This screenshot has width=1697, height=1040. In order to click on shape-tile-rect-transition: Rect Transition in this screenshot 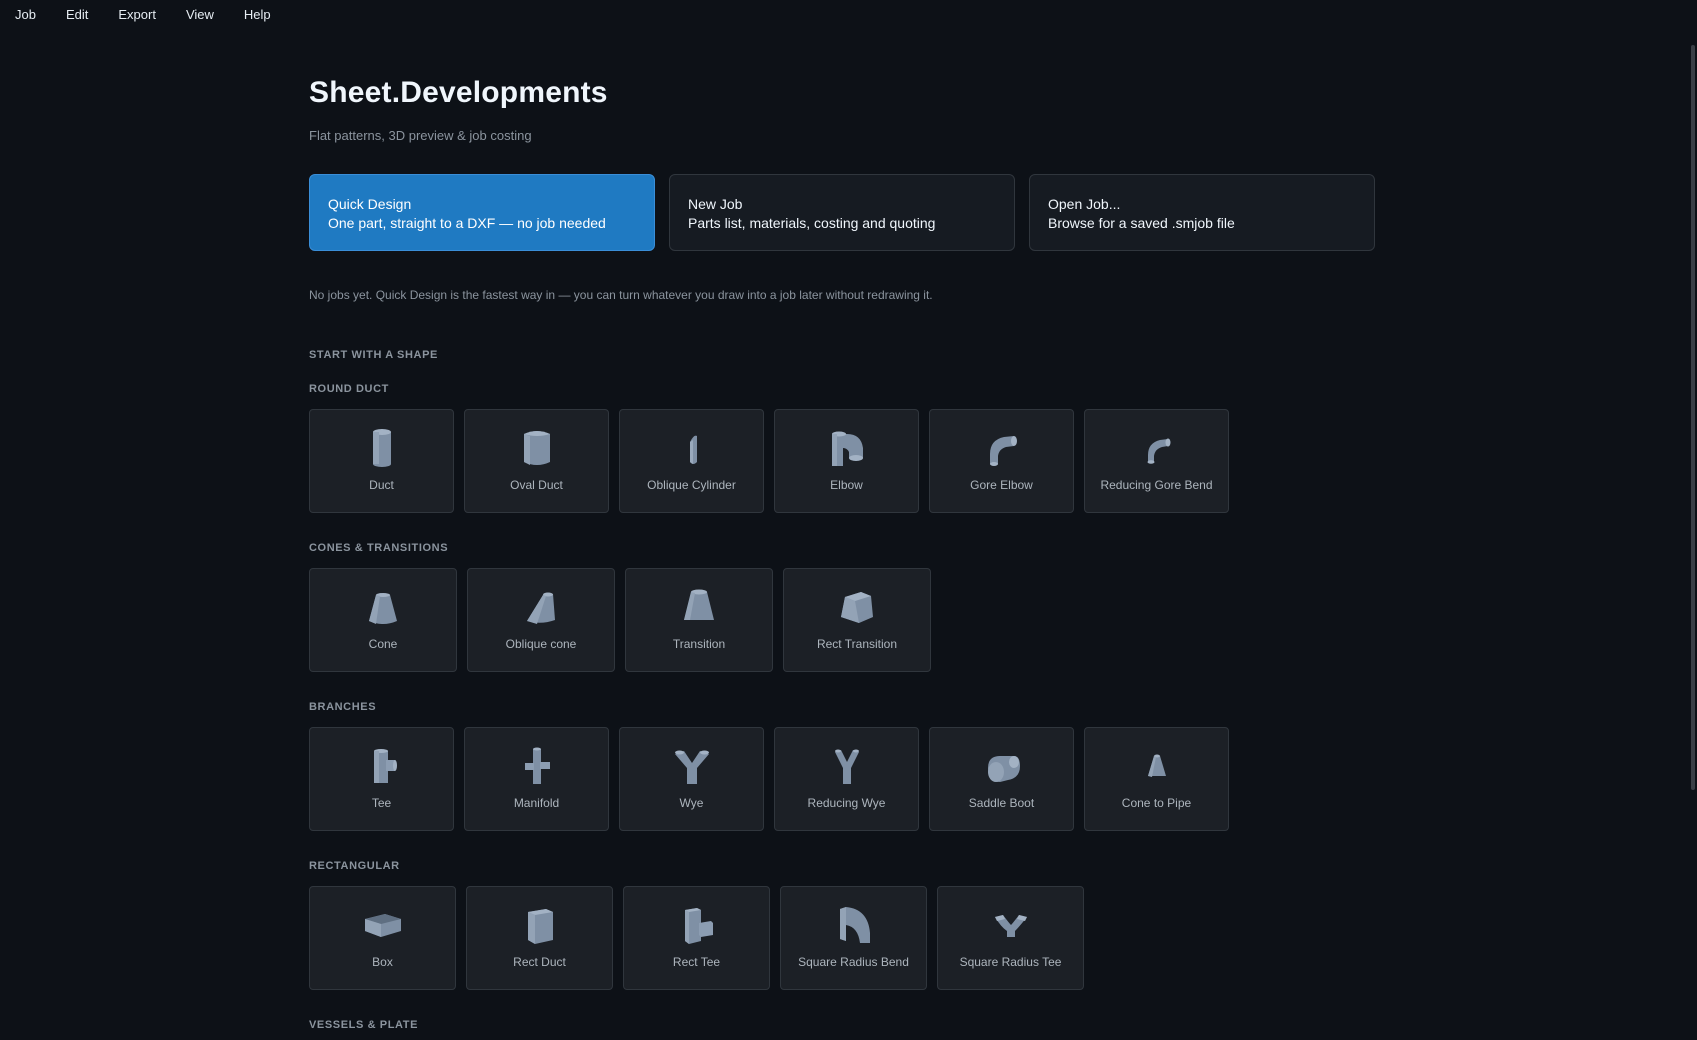, I will do `click(857, 620)`.